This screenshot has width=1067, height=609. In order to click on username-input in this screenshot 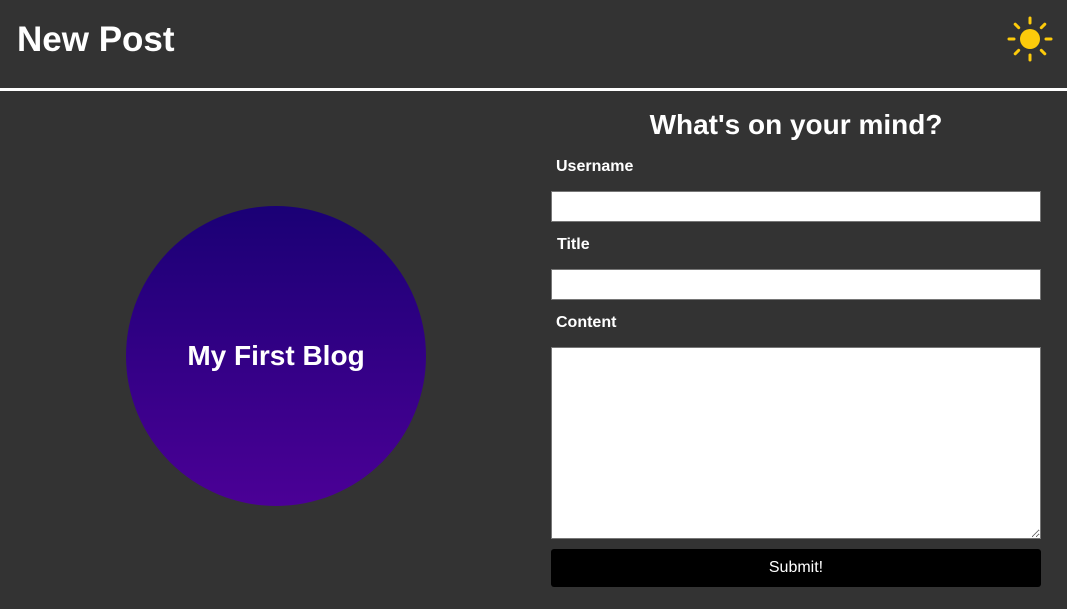, I will do `click(796, 206)`.